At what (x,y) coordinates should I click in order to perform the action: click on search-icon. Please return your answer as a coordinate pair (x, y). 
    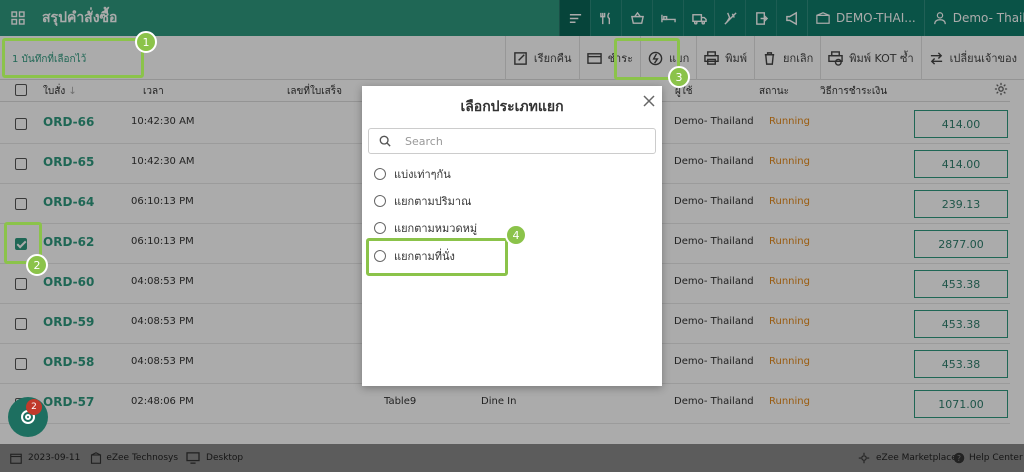
    Looking at the image, I should click on (385, 141).